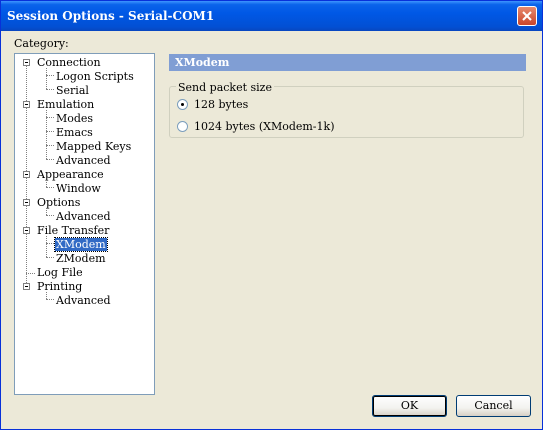 The image size is (543, 430). What do you see at coordinates (264, 126) in the screenshot?
I see `radio-label: 1024 bytes (XModem-1k)` at bounding box center [264, 126].